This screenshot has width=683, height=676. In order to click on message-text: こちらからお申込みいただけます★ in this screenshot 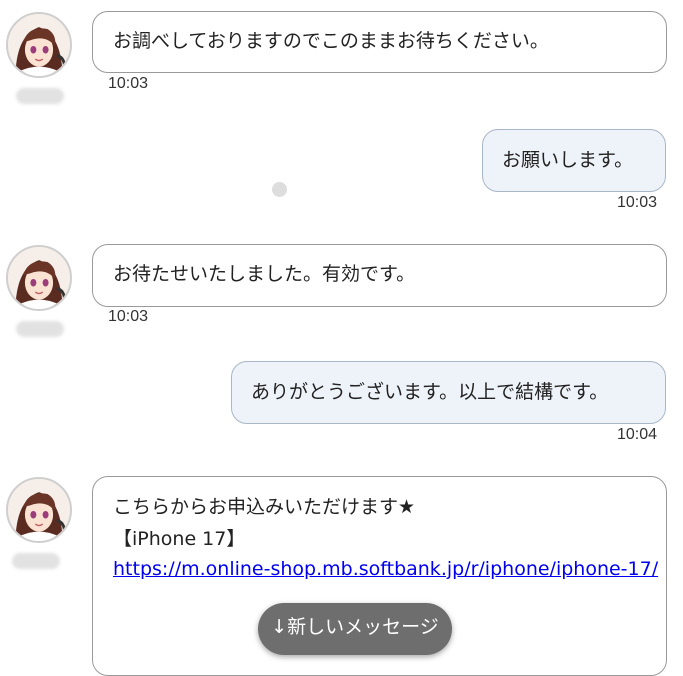, I will do `click(264, 507)`.